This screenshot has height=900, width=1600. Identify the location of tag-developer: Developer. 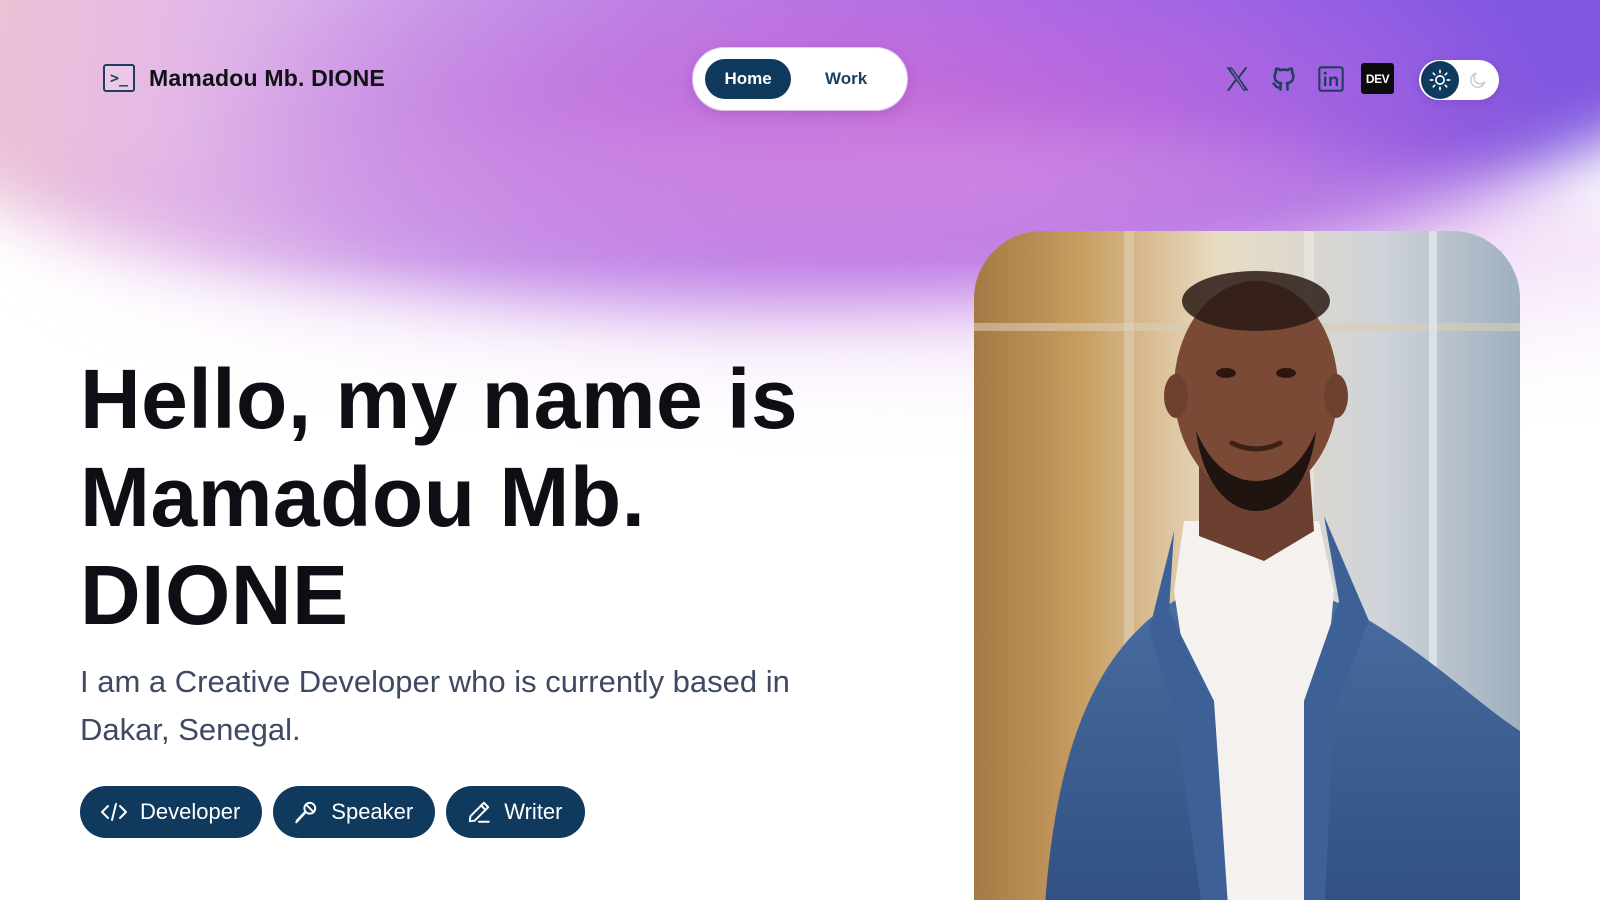
(171, 812).